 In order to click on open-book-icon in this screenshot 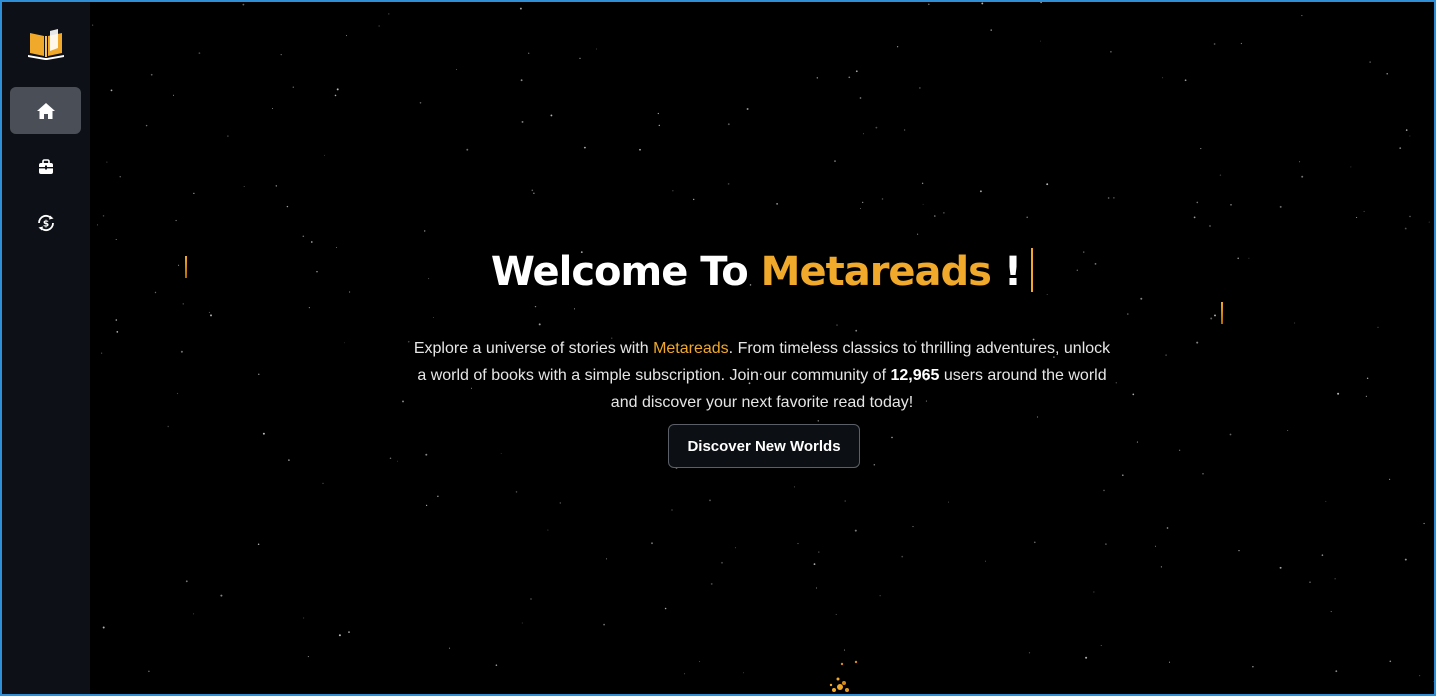, I will do `click(46, 44)`.